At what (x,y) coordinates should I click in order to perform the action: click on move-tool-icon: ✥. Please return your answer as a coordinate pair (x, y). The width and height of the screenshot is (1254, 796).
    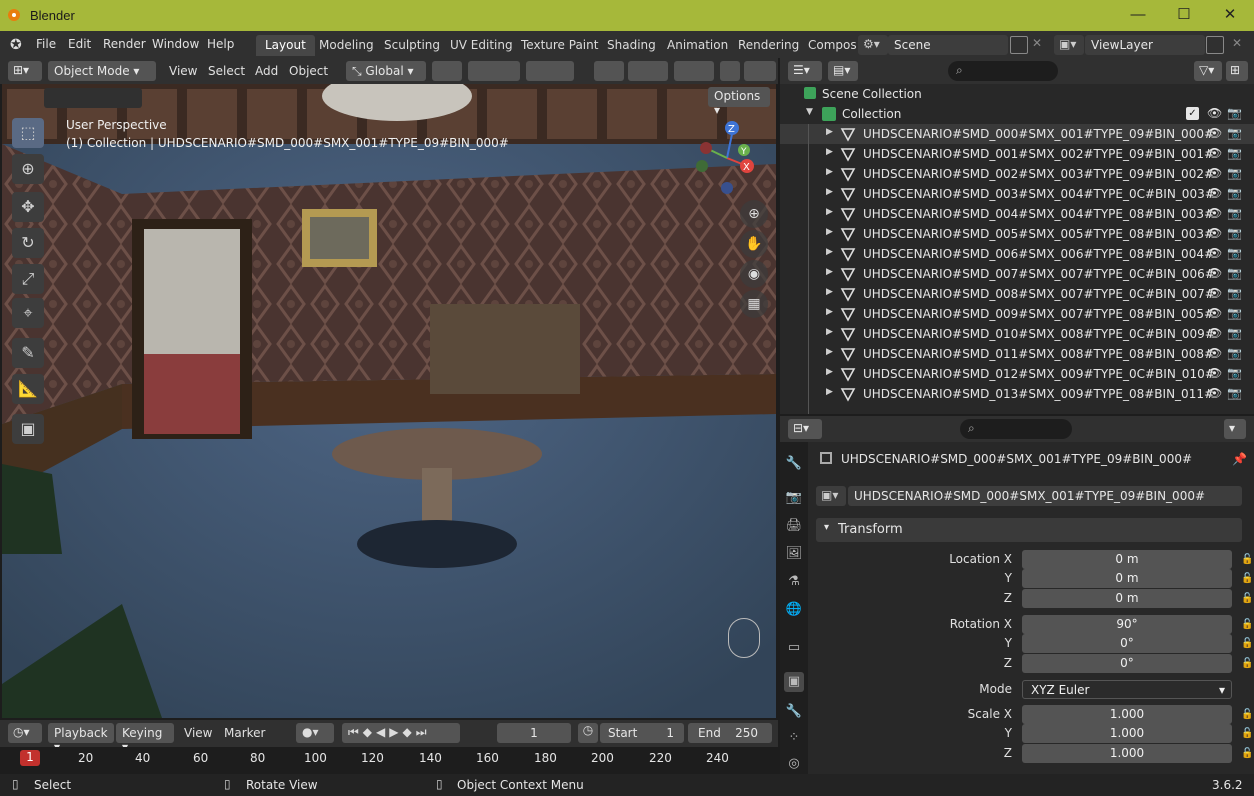
    Looking at the image, I should click on (28, 207).